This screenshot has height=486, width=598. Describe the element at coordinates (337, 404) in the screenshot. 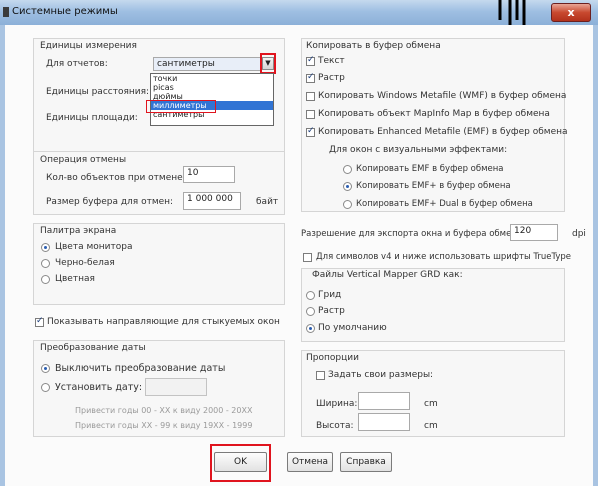

I see `width-label: Ширина:` at that location.